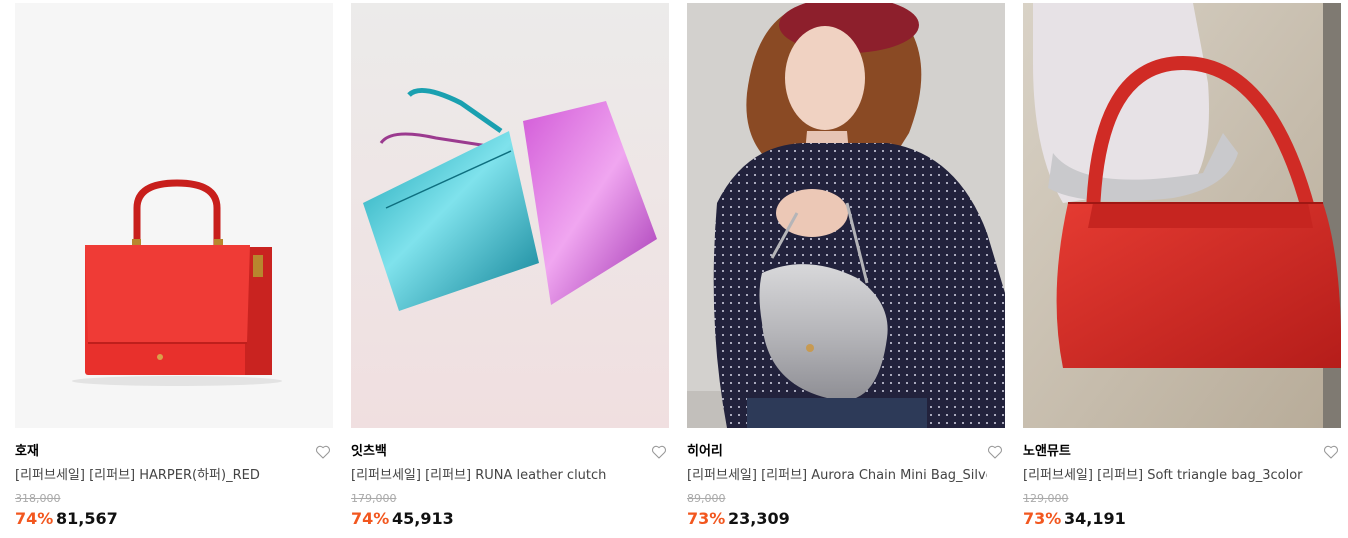 Image resolution: width=1348 pixels, height=538 pixels. Describe the element at coordinates (374, 498) in the screenshot. I see `original-price: 179,000` at that location.